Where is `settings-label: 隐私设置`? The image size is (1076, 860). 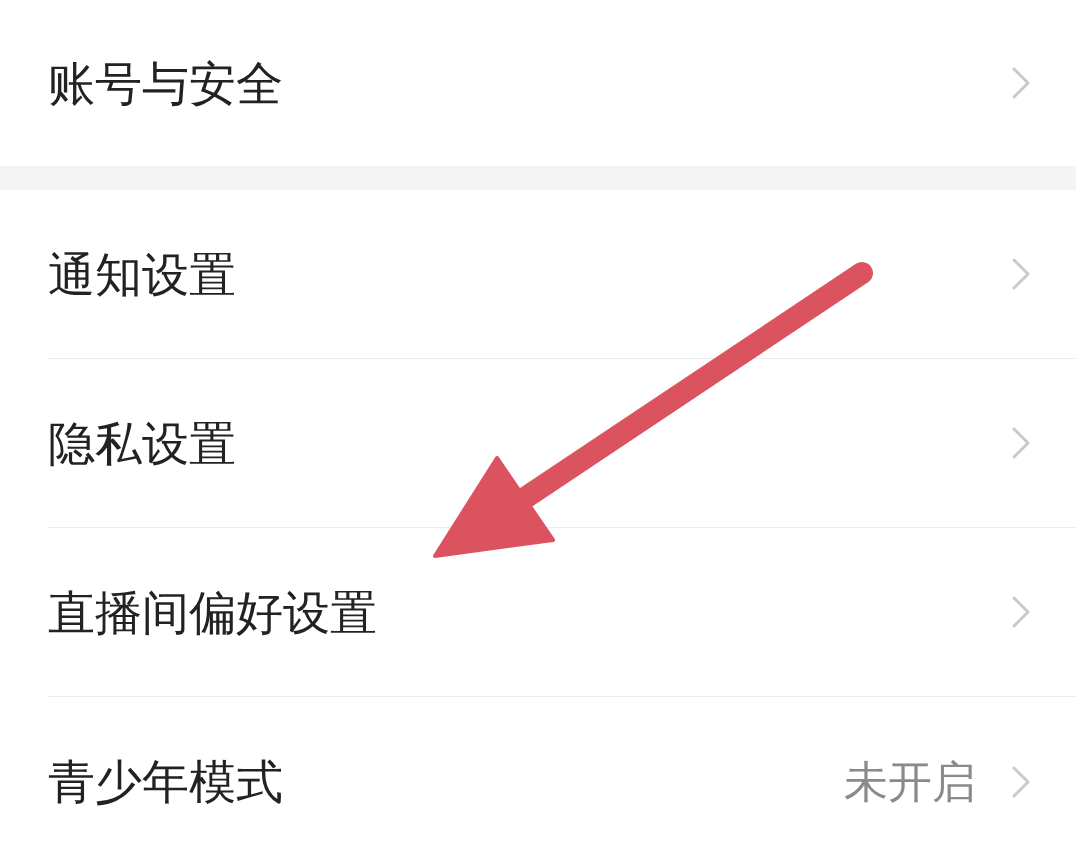
settings-label: 隐私设置 is located at coordinates (142, 443).